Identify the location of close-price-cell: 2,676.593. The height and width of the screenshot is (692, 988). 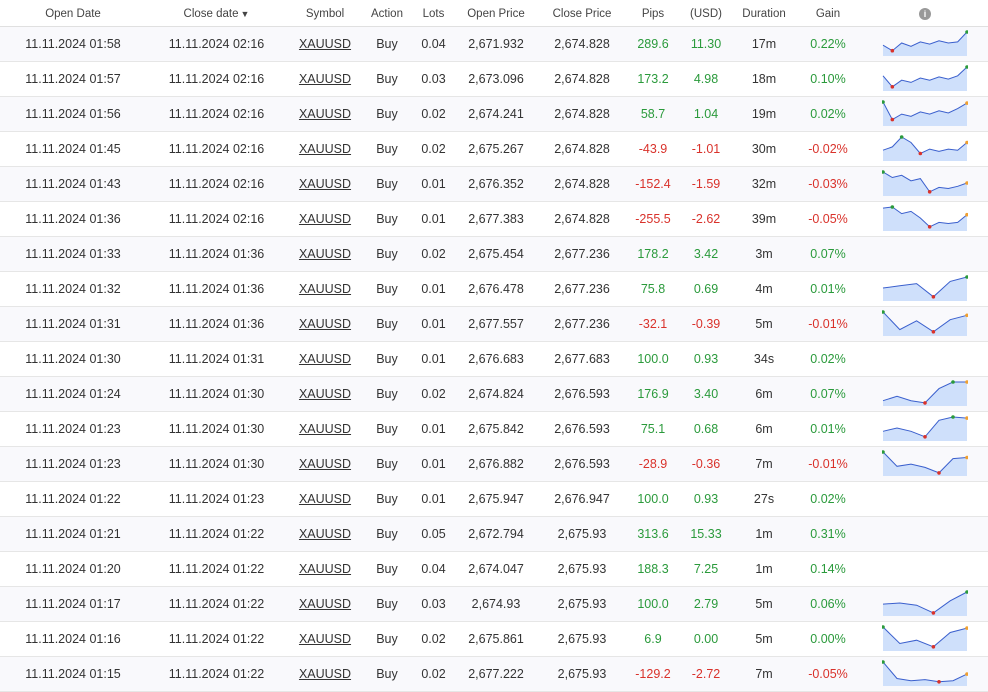
(582, 464).